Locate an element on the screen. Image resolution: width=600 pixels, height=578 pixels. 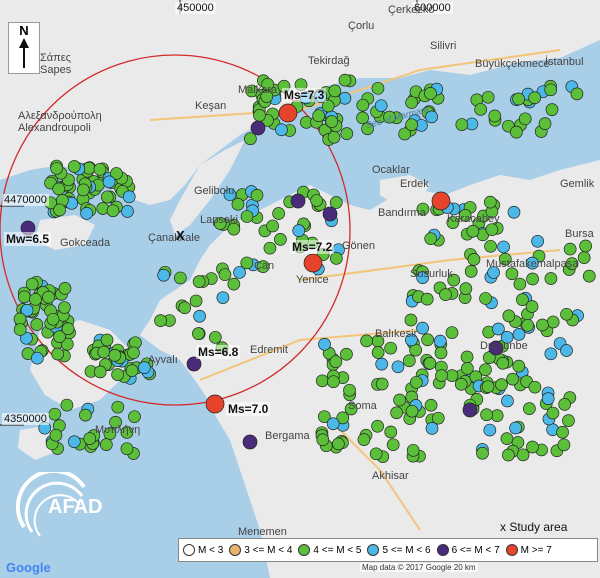
city-canakkale: Çanakkale is located at coordinates (174, 238).